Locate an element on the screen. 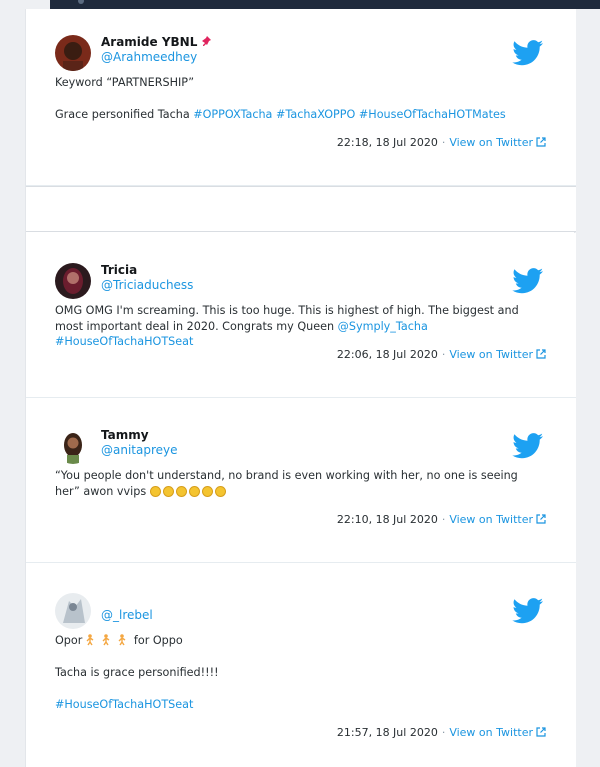  mention-link: @Symply_Tacha is located at coordinates (383, 326).